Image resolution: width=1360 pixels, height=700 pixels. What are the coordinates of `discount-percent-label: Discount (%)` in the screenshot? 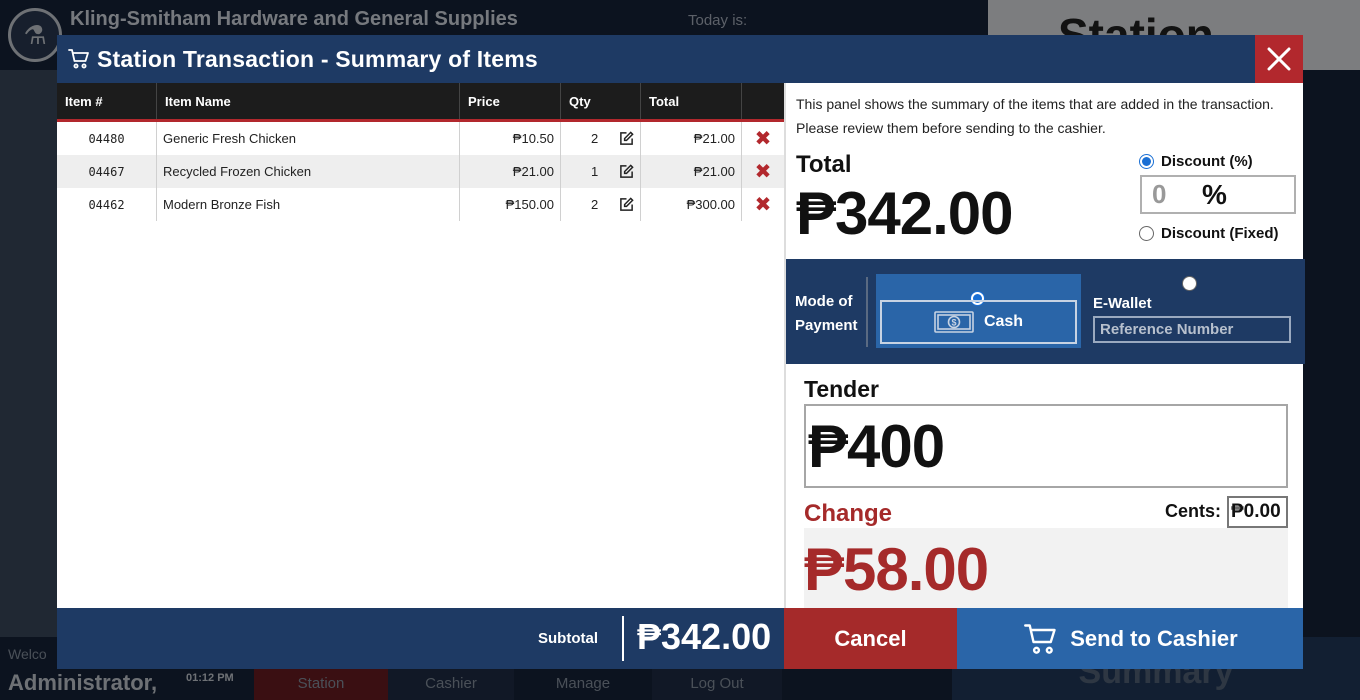 It's located at (1207, 161).